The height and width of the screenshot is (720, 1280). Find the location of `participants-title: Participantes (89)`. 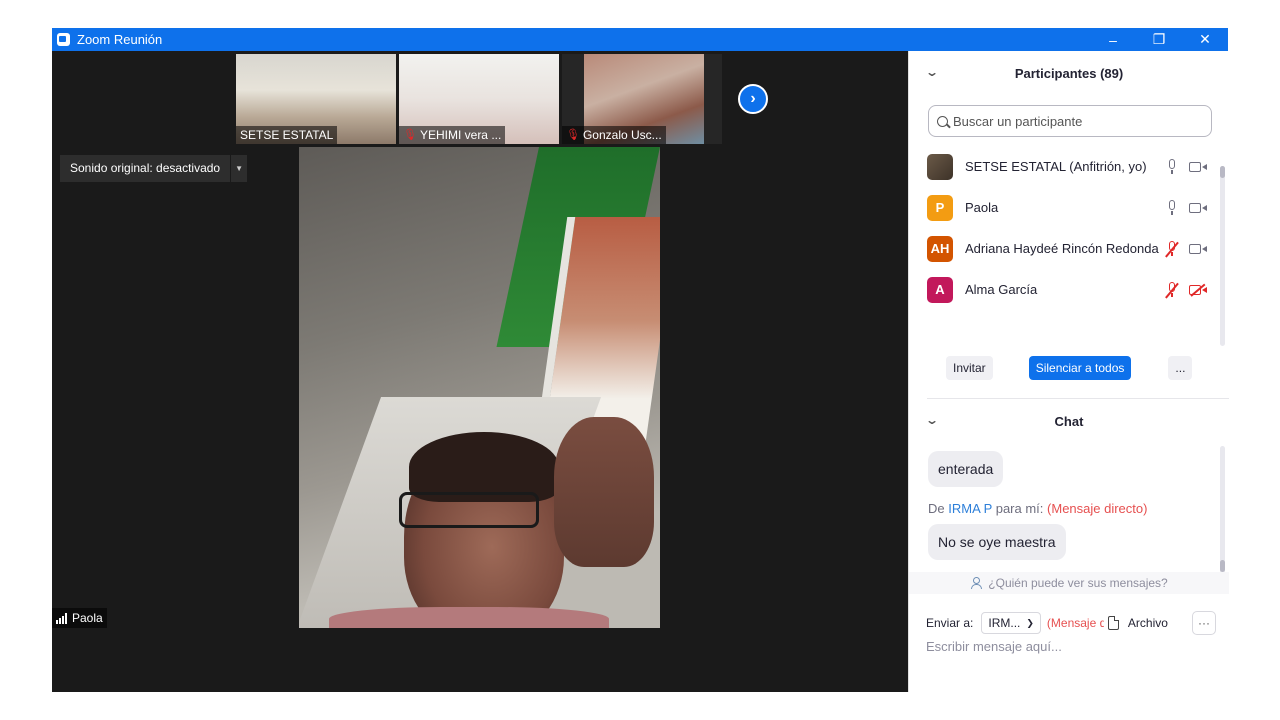

participants-title: Participantes (89) is located at coordinates (1069, 73).